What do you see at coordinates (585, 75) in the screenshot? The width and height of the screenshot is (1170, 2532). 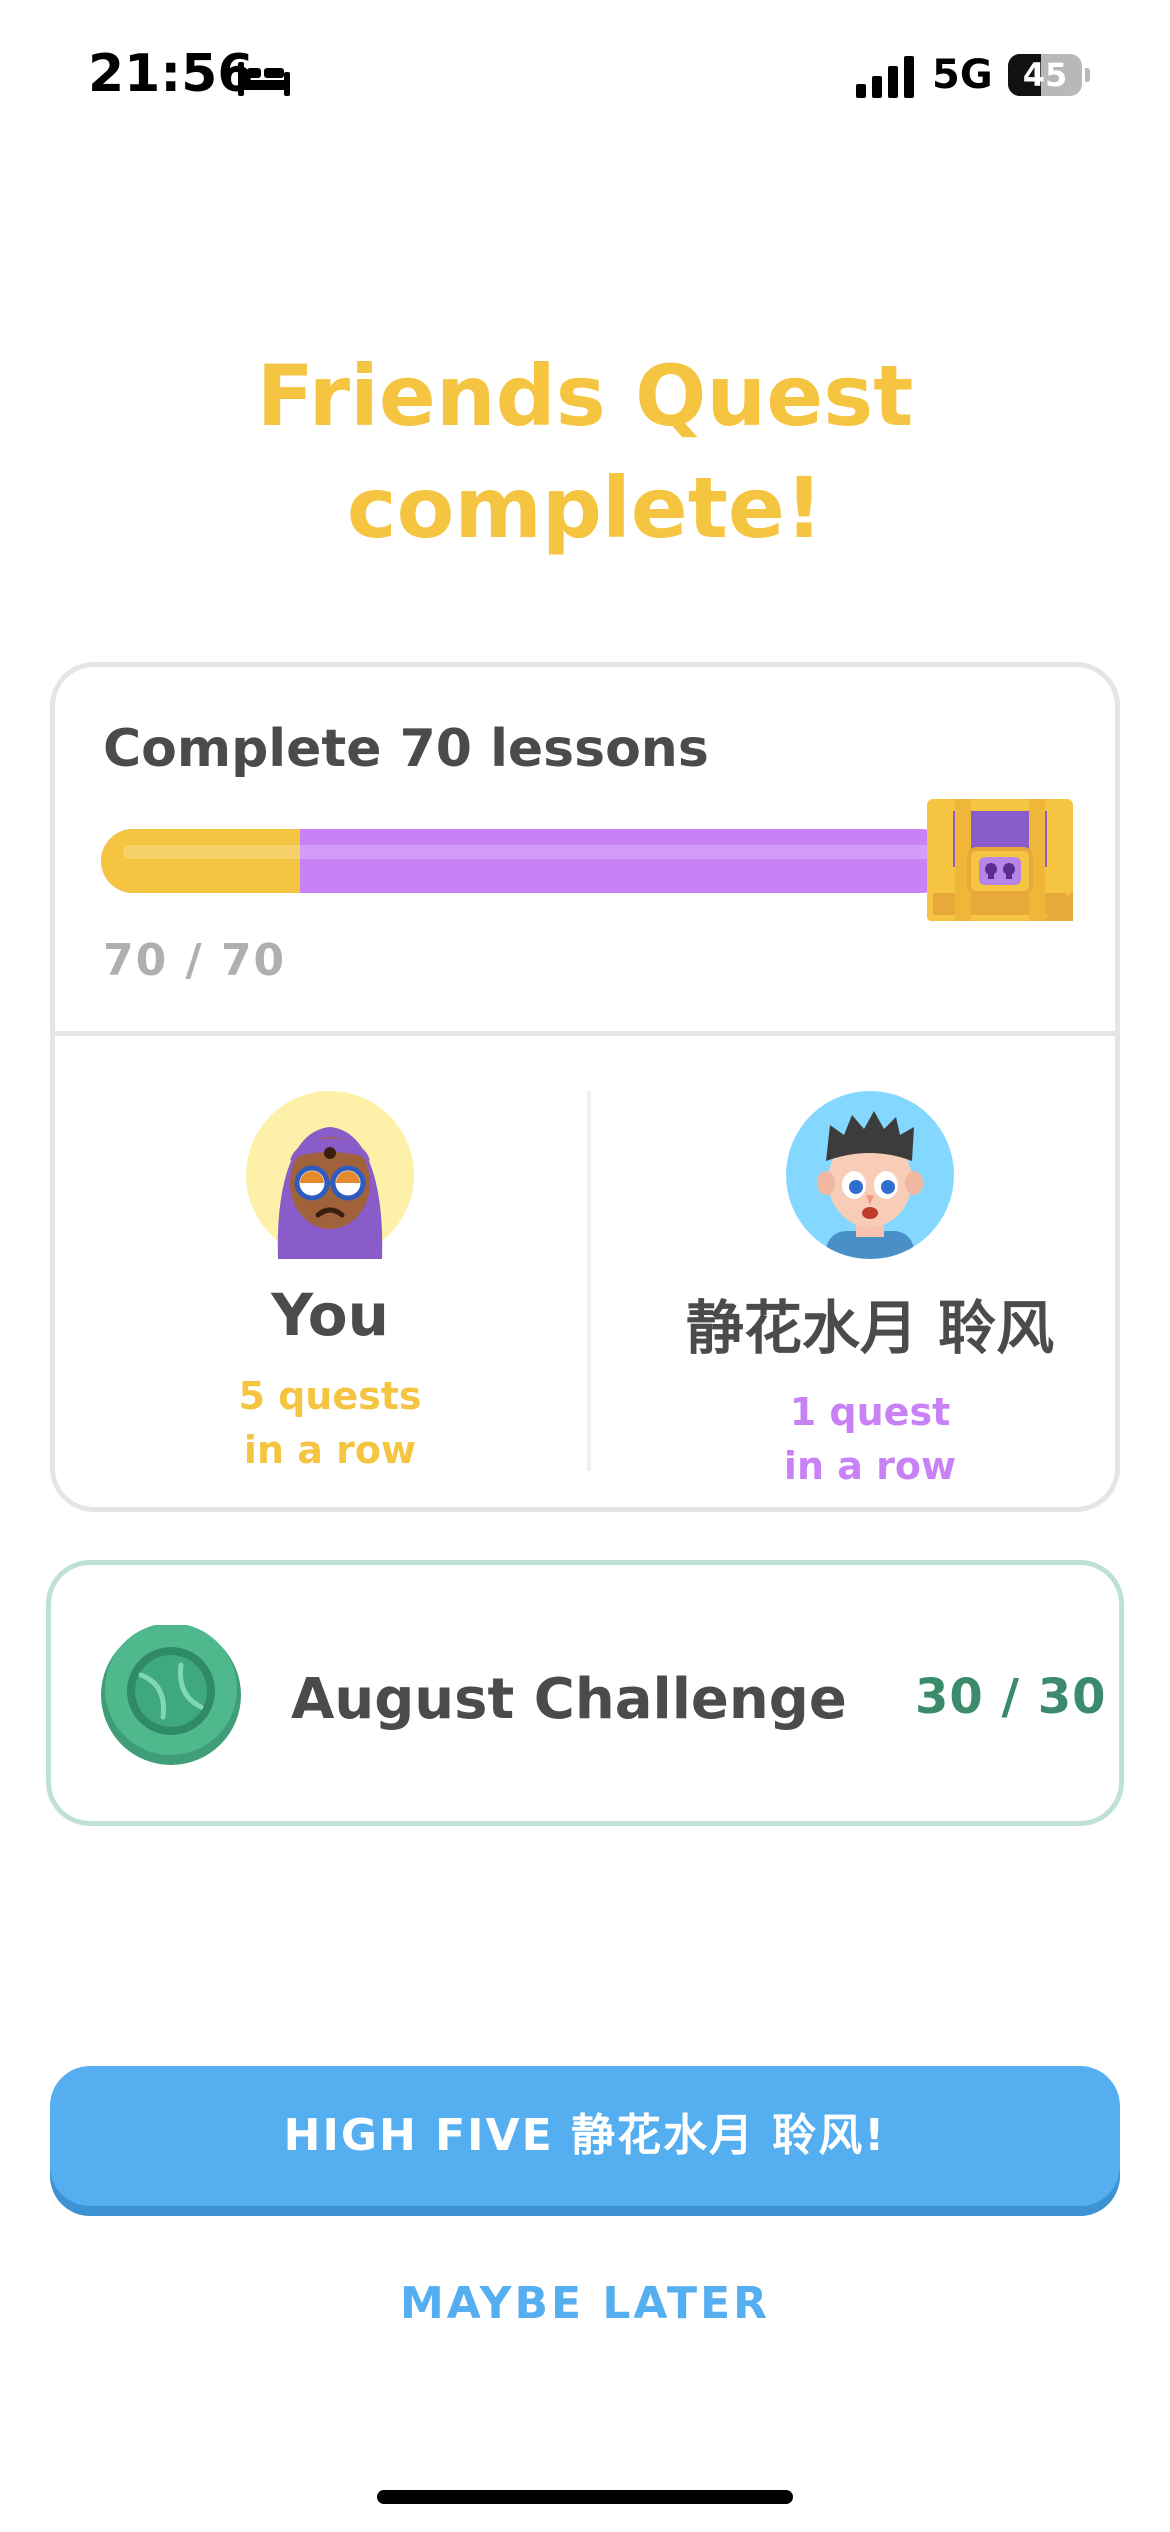 I see `status-bar: 21:56 5G 45` at bounding box center [585, 75].